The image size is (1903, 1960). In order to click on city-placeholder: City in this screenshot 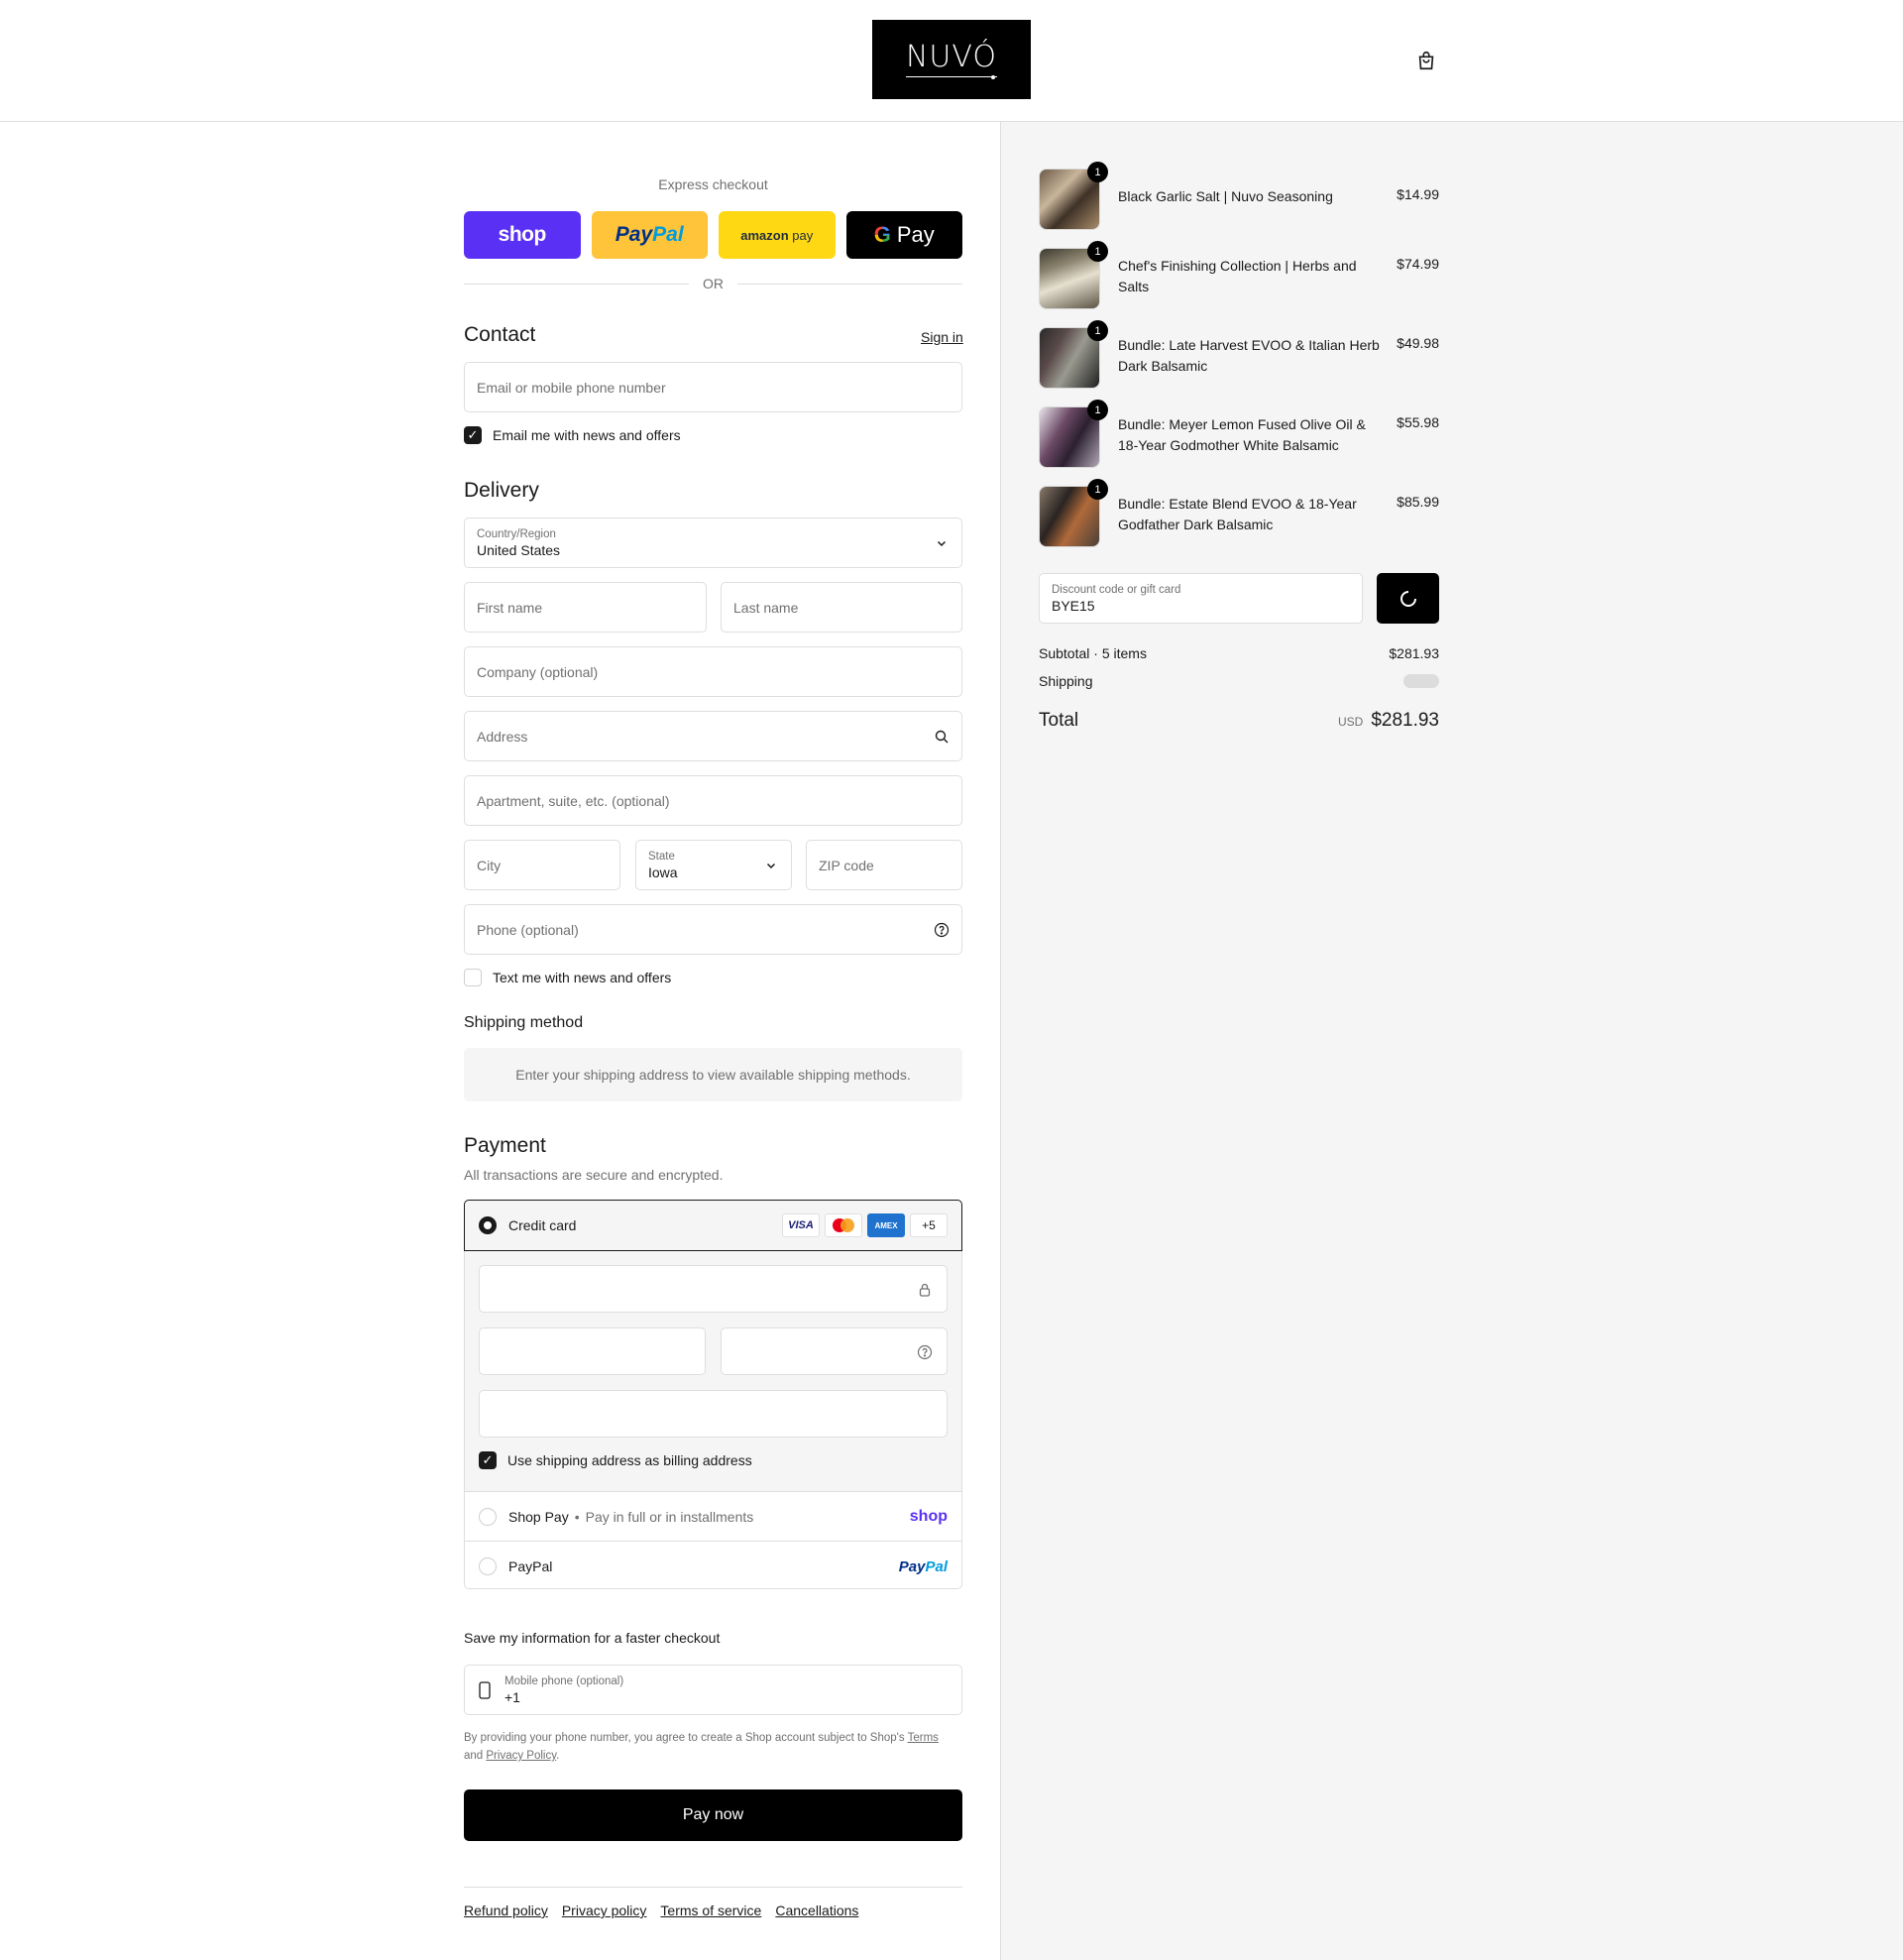, I will do `click(489, 865)`.